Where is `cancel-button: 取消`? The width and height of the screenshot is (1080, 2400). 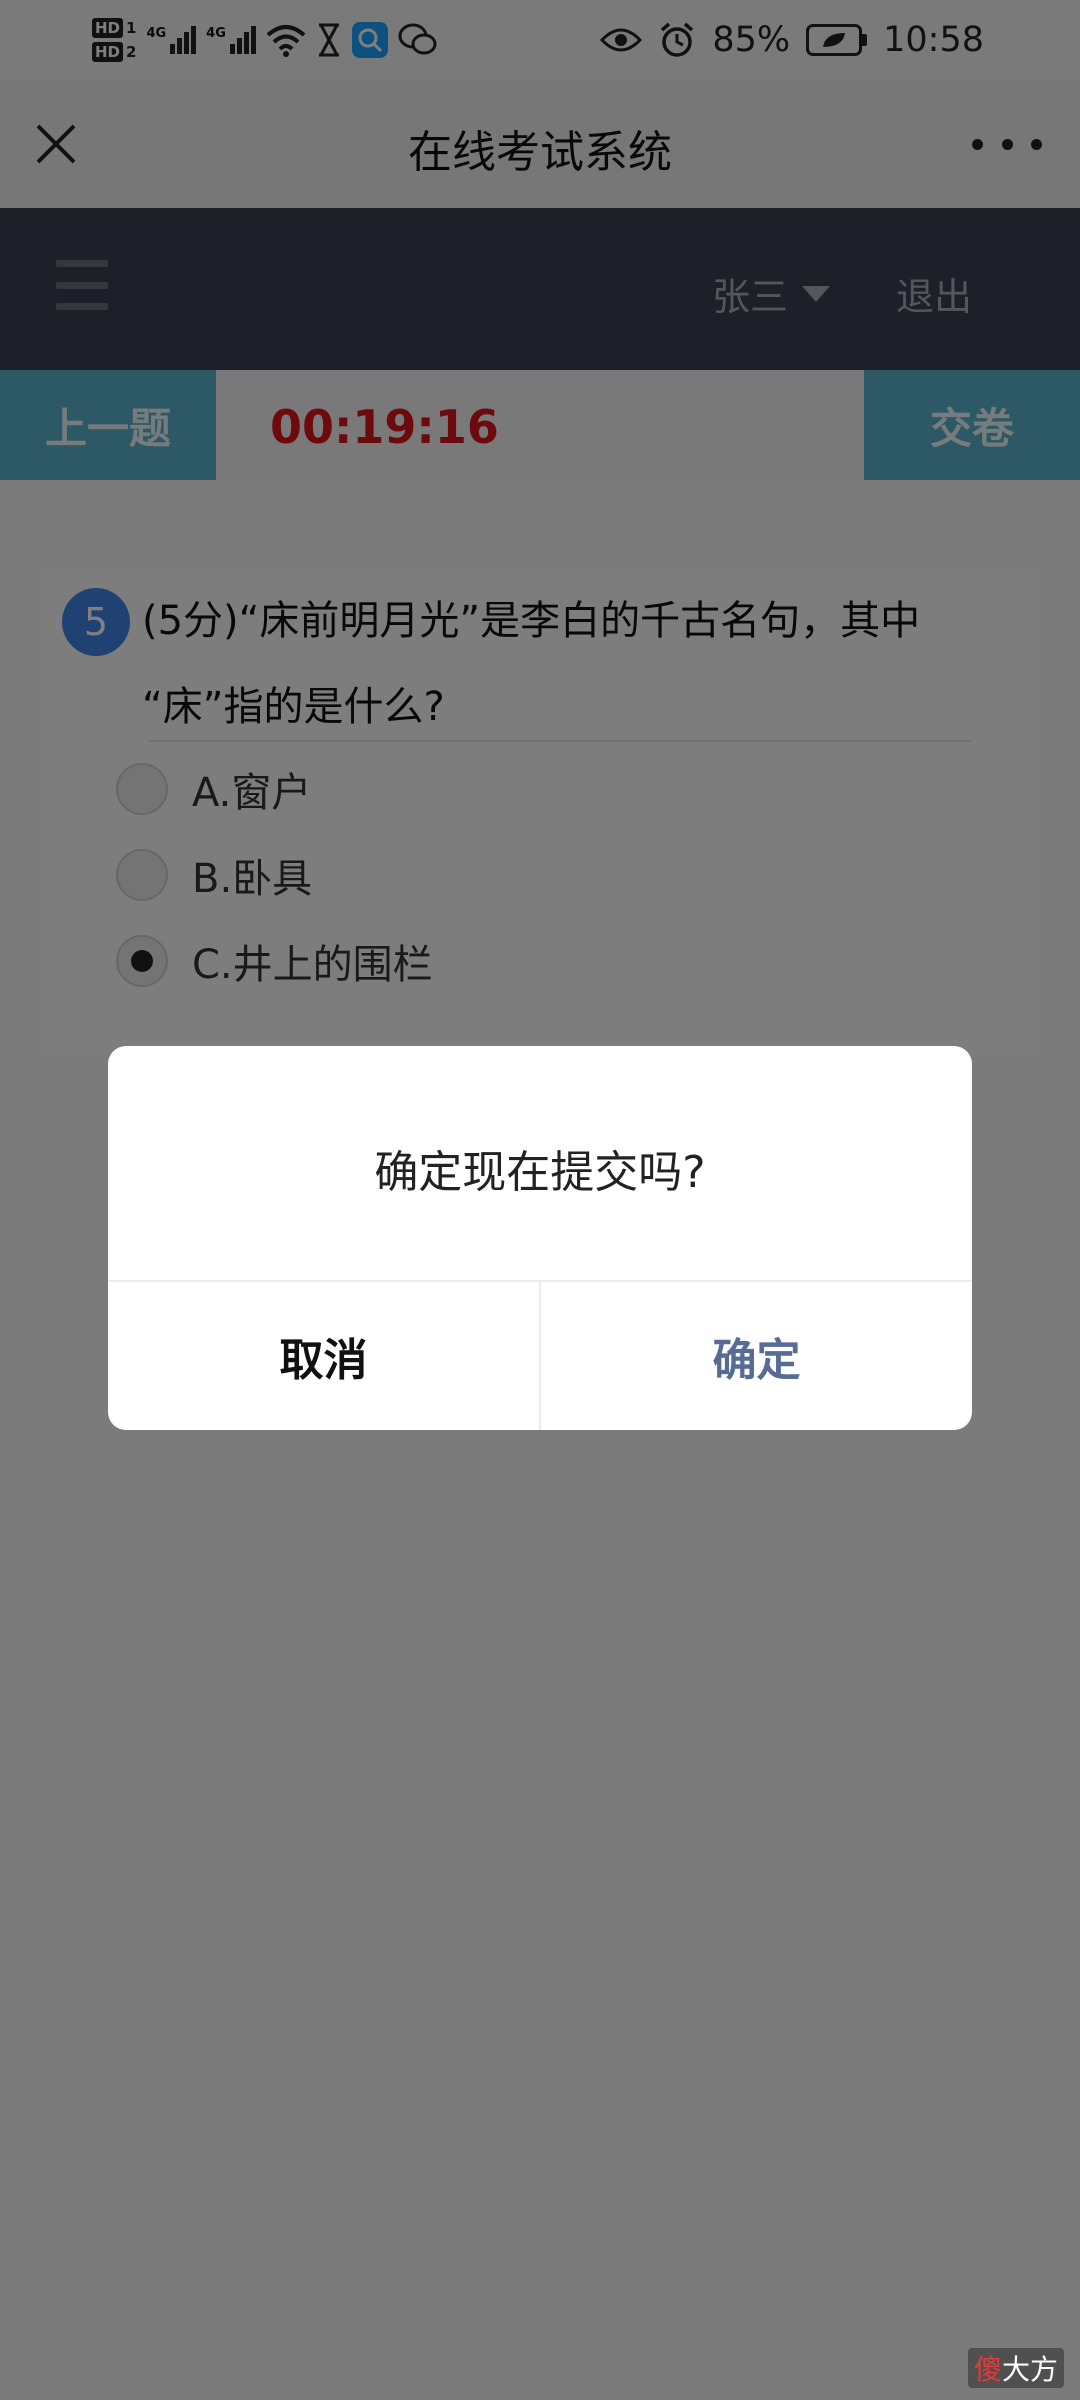 cancel-button: 取消 is located at coordinates (323, 1356).